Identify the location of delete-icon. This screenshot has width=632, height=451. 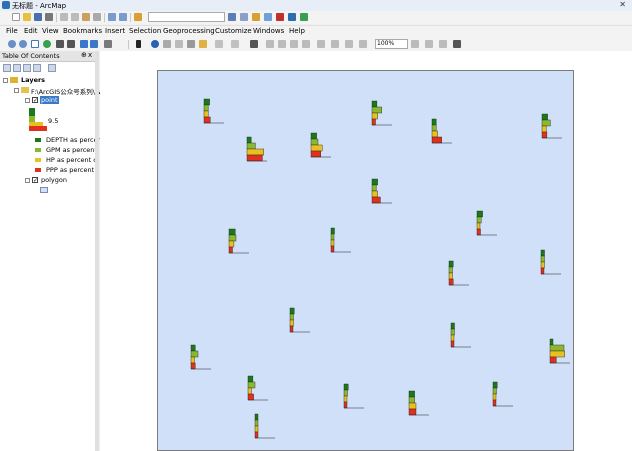
(97, 17).